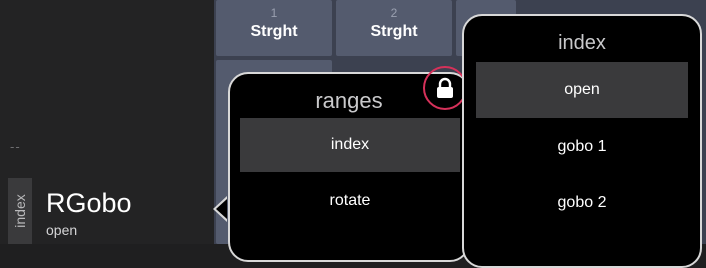 This screenshot has height=268, width=706. I want to click on grid-cell-1: 1 Strght, so click(274, 28).